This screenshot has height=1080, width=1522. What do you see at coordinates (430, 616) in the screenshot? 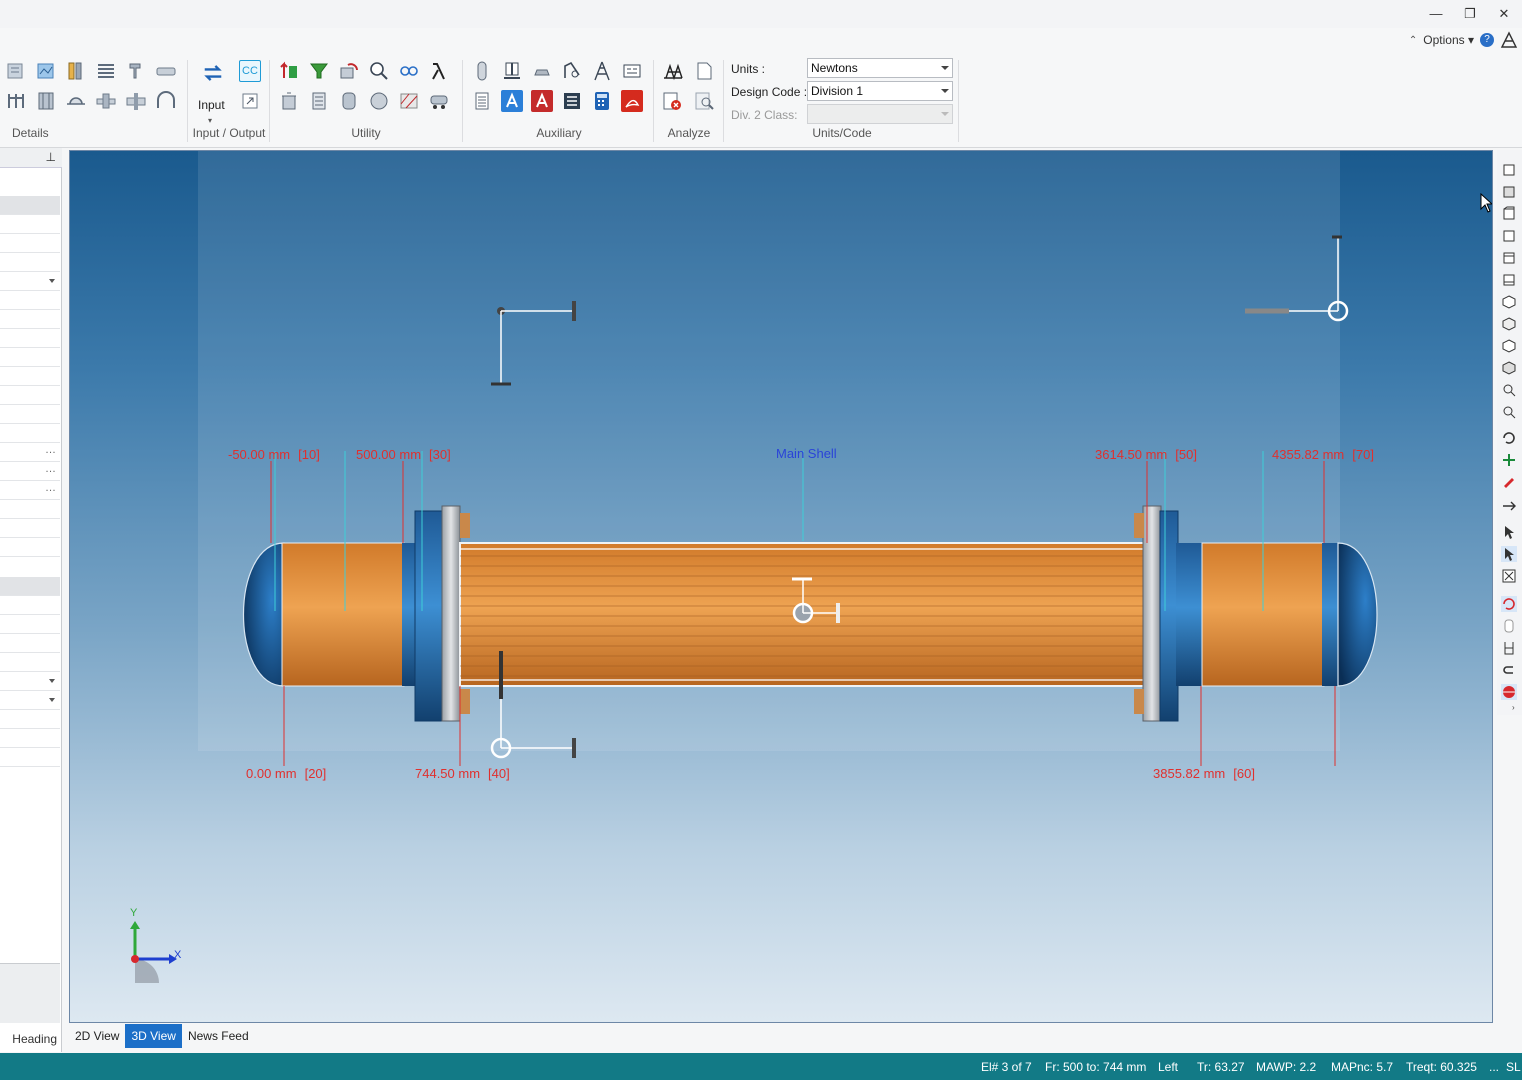
I see `left-body-flange` at bounding box center [430, 616].